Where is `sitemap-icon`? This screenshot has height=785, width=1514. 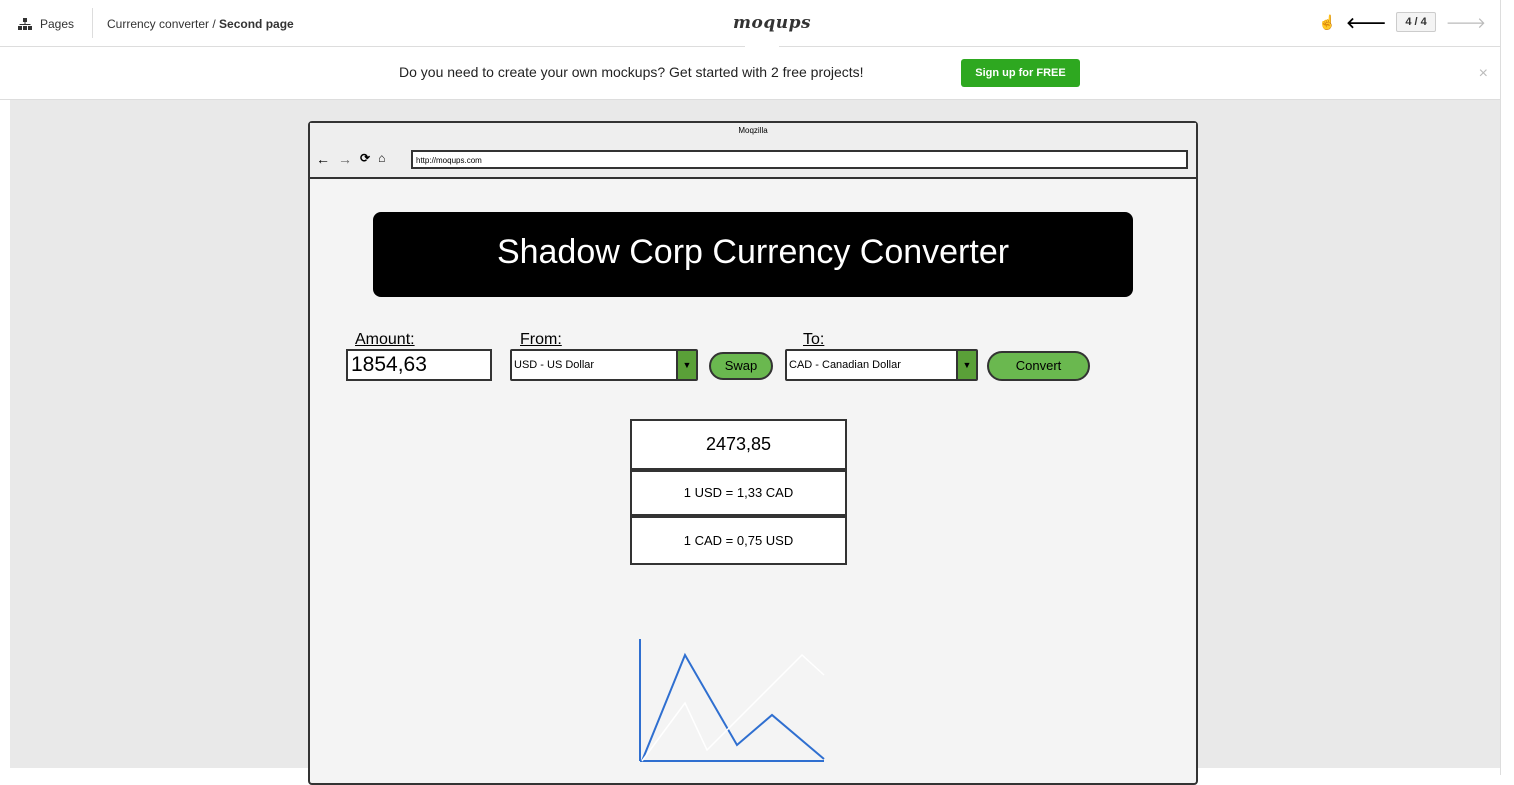 sitemap-icon is located at coordinates (25, 23).